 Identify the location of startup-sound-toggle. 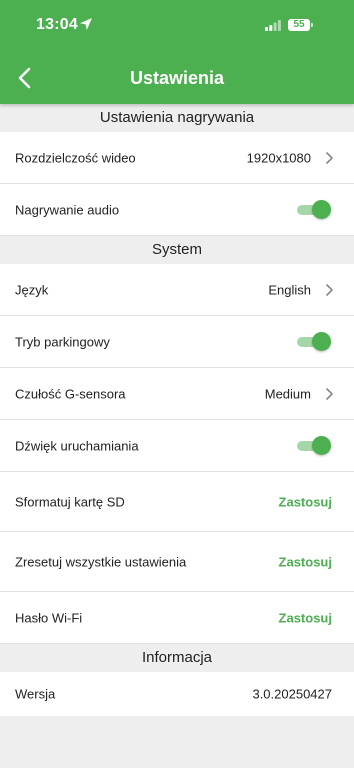
(314, 445).